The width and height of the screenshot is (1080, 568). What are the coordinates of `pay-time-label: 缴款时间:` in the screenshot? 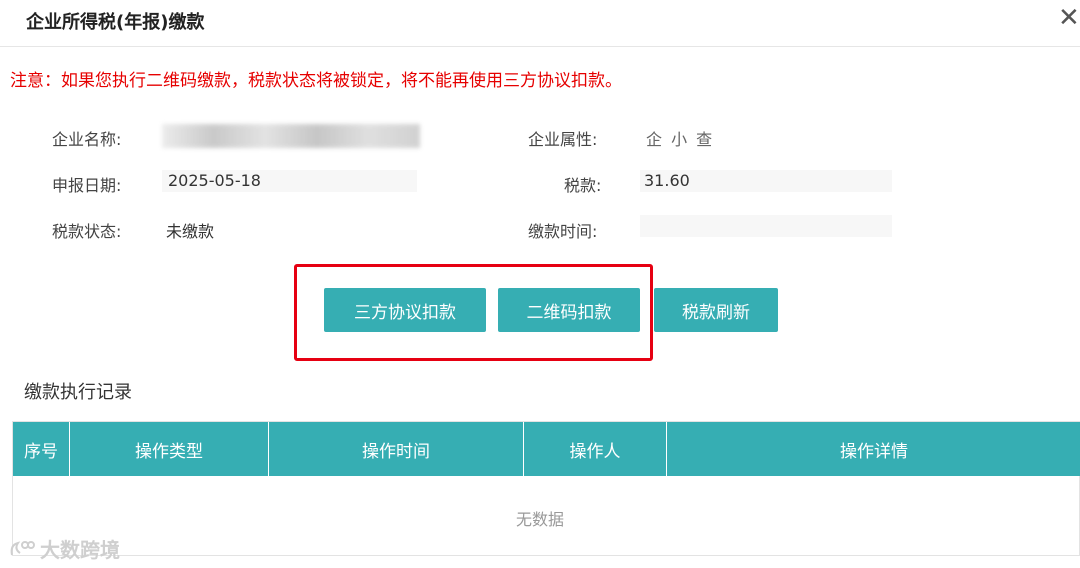 It's located at (563, 231).